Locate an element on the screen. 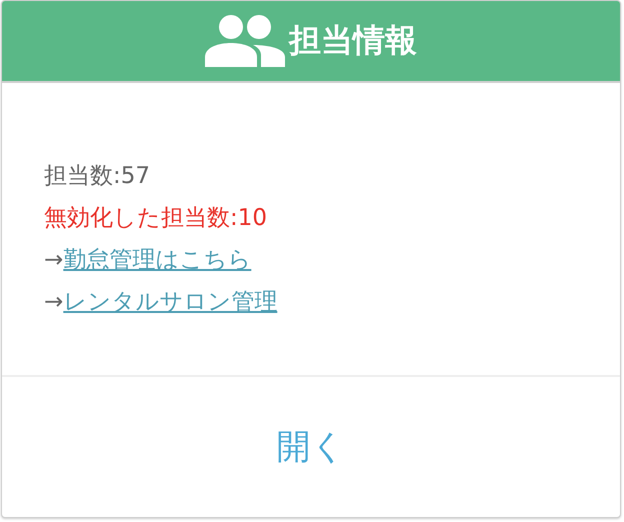  open-button: 開く is located at coordinates (311, 447).